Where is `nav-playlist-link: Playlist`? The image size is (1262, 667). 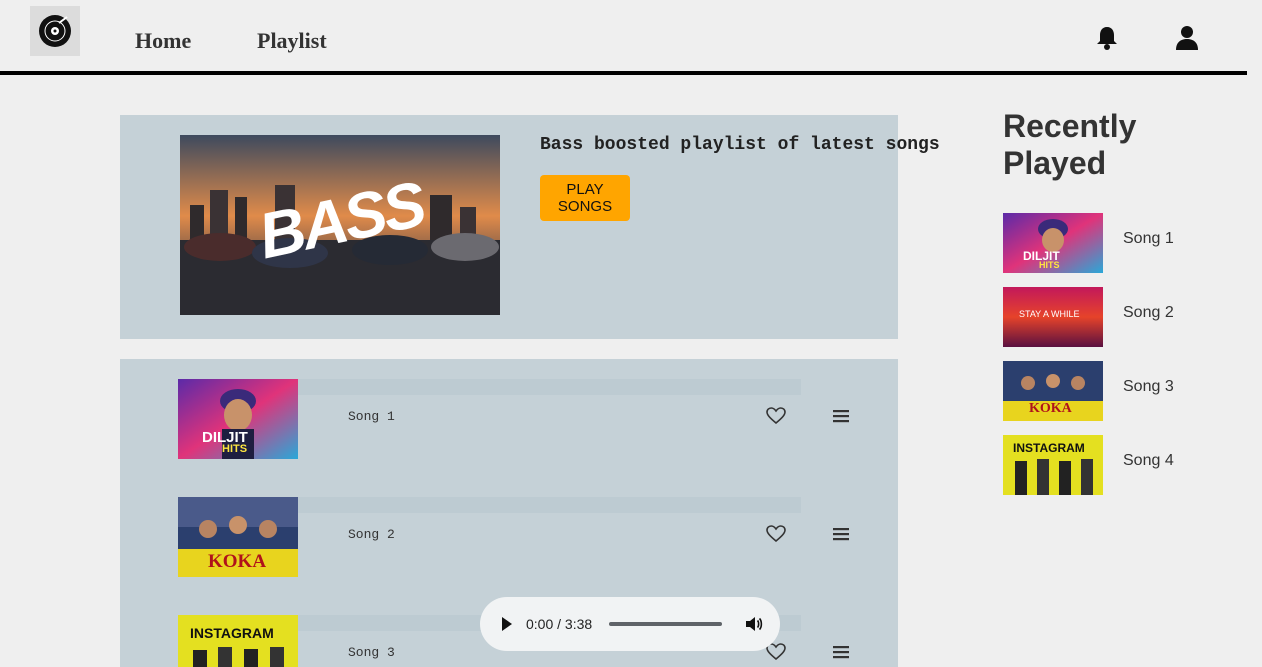 nav-playlist-link: Playlist is located at coordinates (292, 41).